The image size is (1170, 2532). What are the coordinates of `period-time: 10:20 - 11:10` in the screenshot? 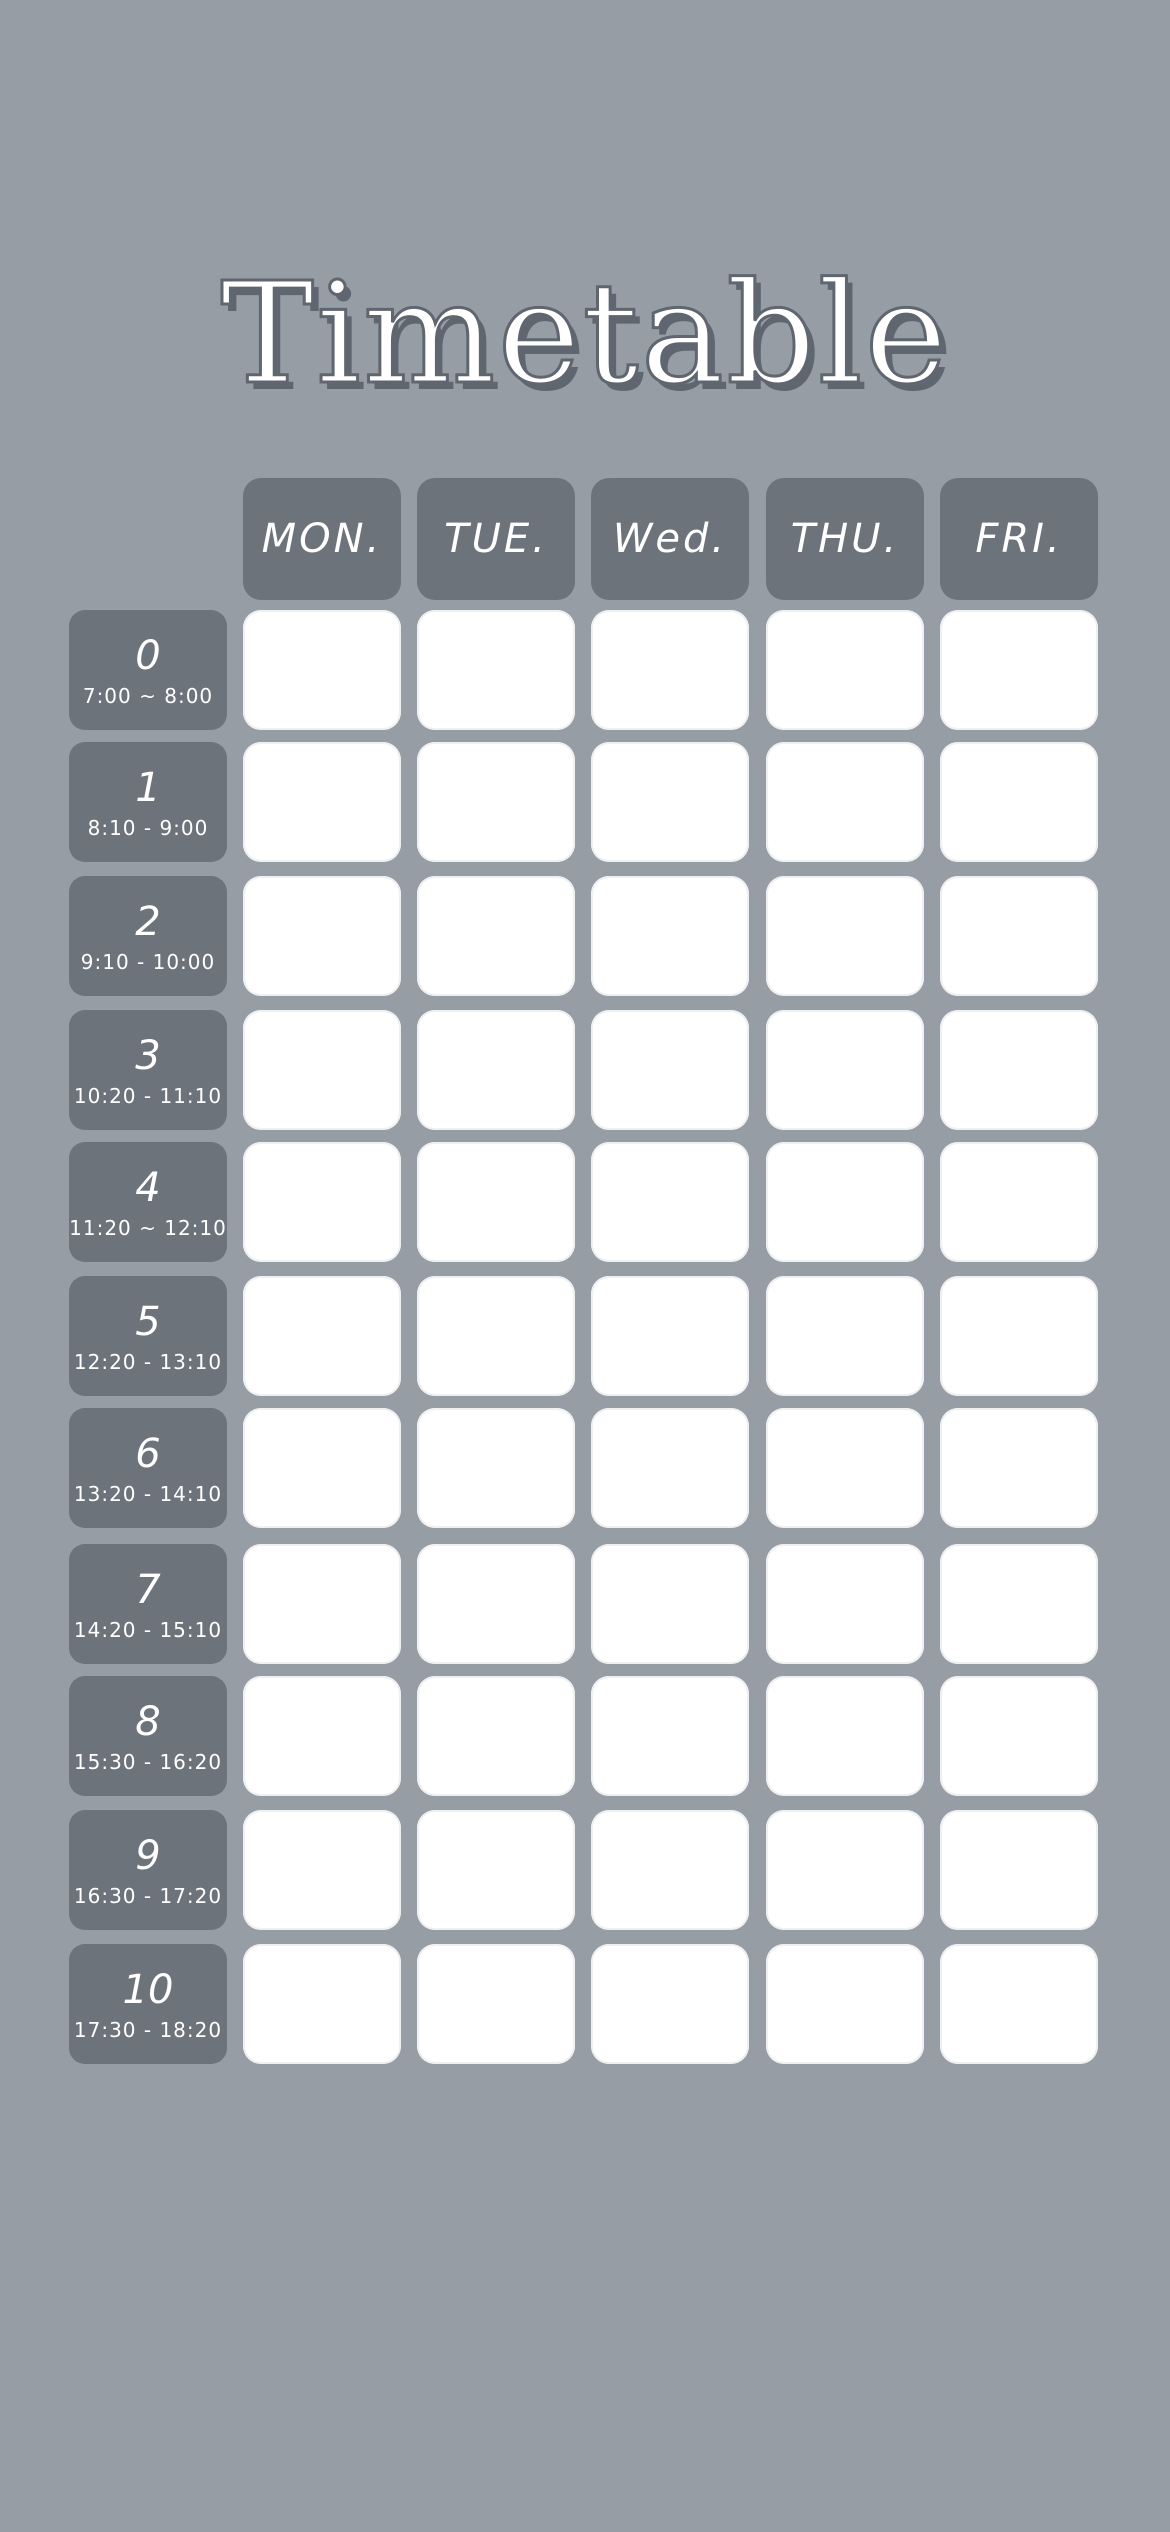 It's located at (148, 1096).